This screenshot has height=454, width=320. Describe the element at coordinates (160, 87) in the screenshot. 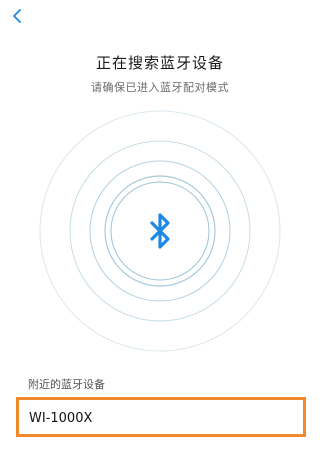

I see `page-subtitle: 请确保已进入蓝牙配对模式` at that location.